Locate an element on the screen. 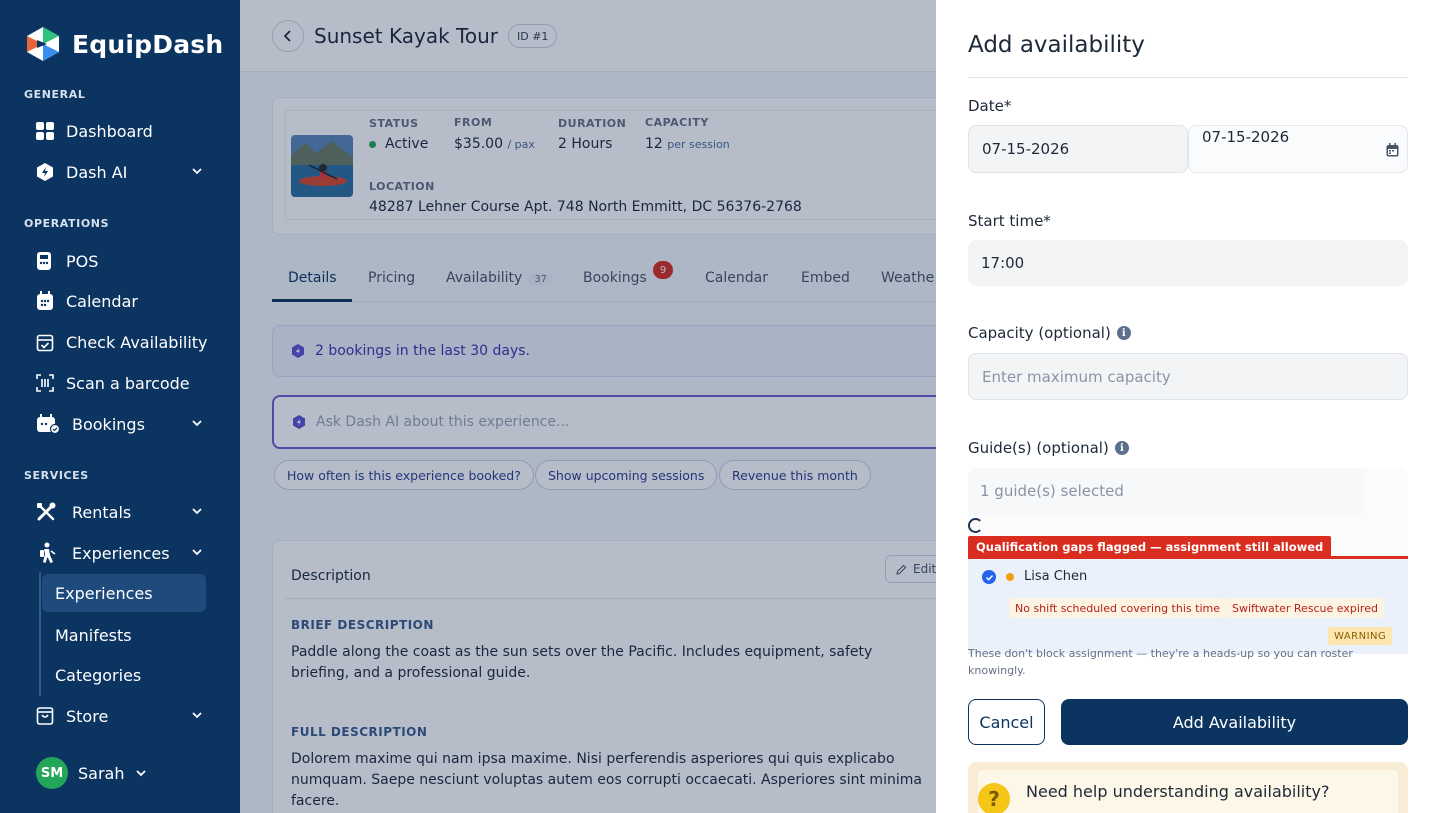 The width and height of the screenshot is (1440, 813). start-time-label-text: Start time* is located at coordinates (1009, 221).